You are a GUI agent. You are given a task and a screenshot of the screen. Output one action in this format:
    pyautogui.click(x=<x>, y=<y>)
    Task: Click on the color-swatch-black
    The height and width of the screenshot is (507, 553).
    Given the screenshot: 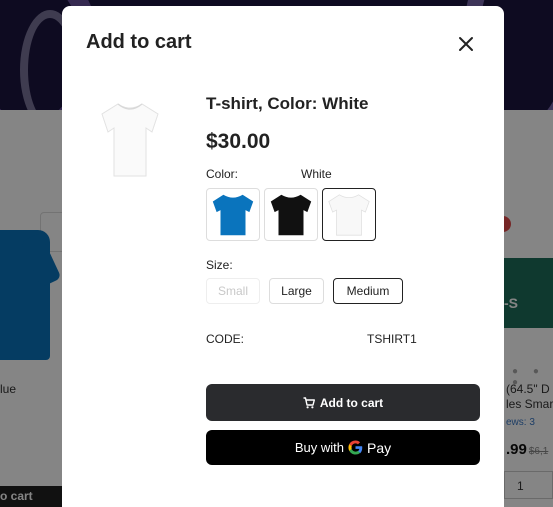 What is the action you would take?
    pyautogui.click(x=291, y=214)
    